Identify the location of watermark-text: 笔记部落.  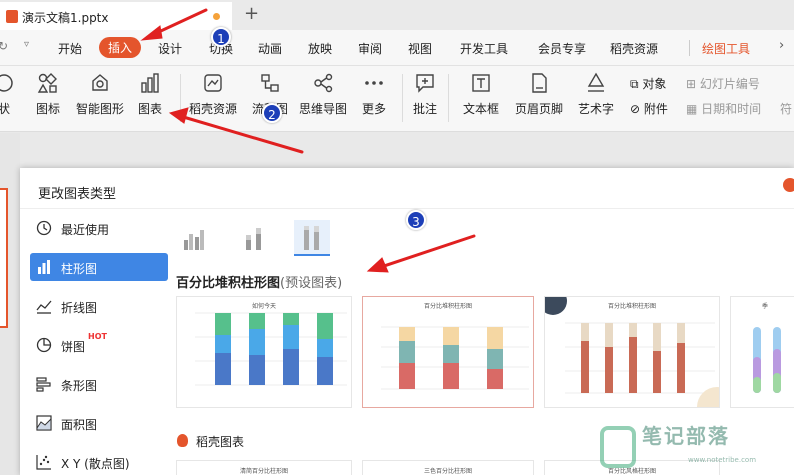
(686, 436).